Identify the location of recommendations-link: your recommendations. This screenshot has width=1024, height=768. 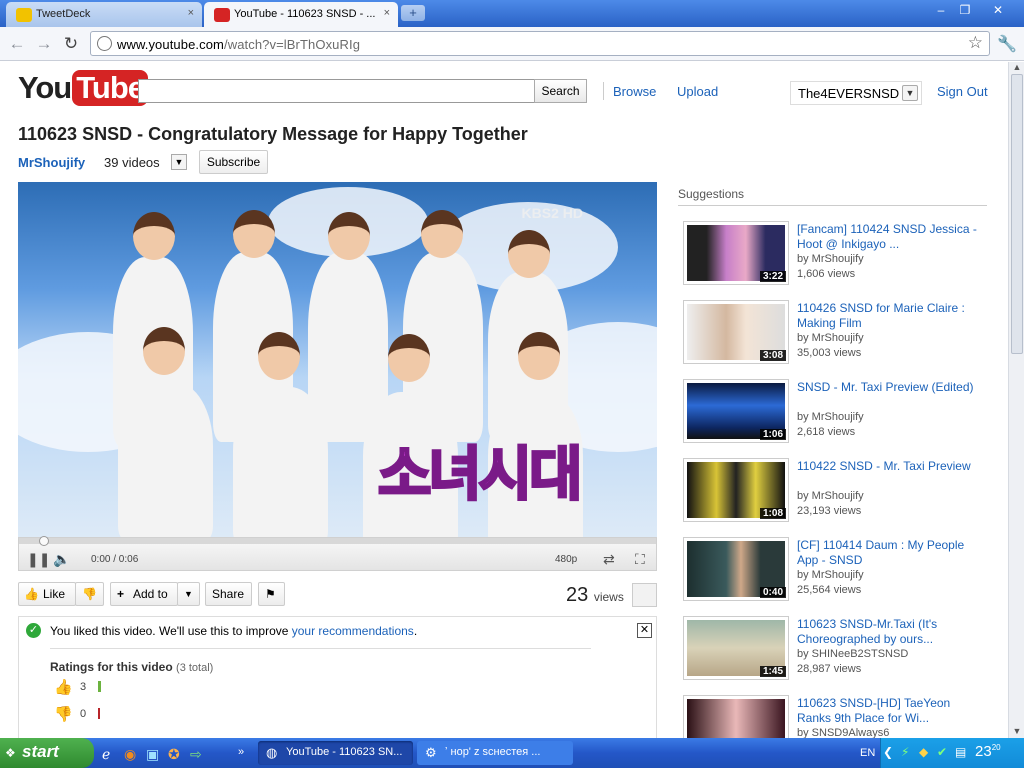
(353, 631).